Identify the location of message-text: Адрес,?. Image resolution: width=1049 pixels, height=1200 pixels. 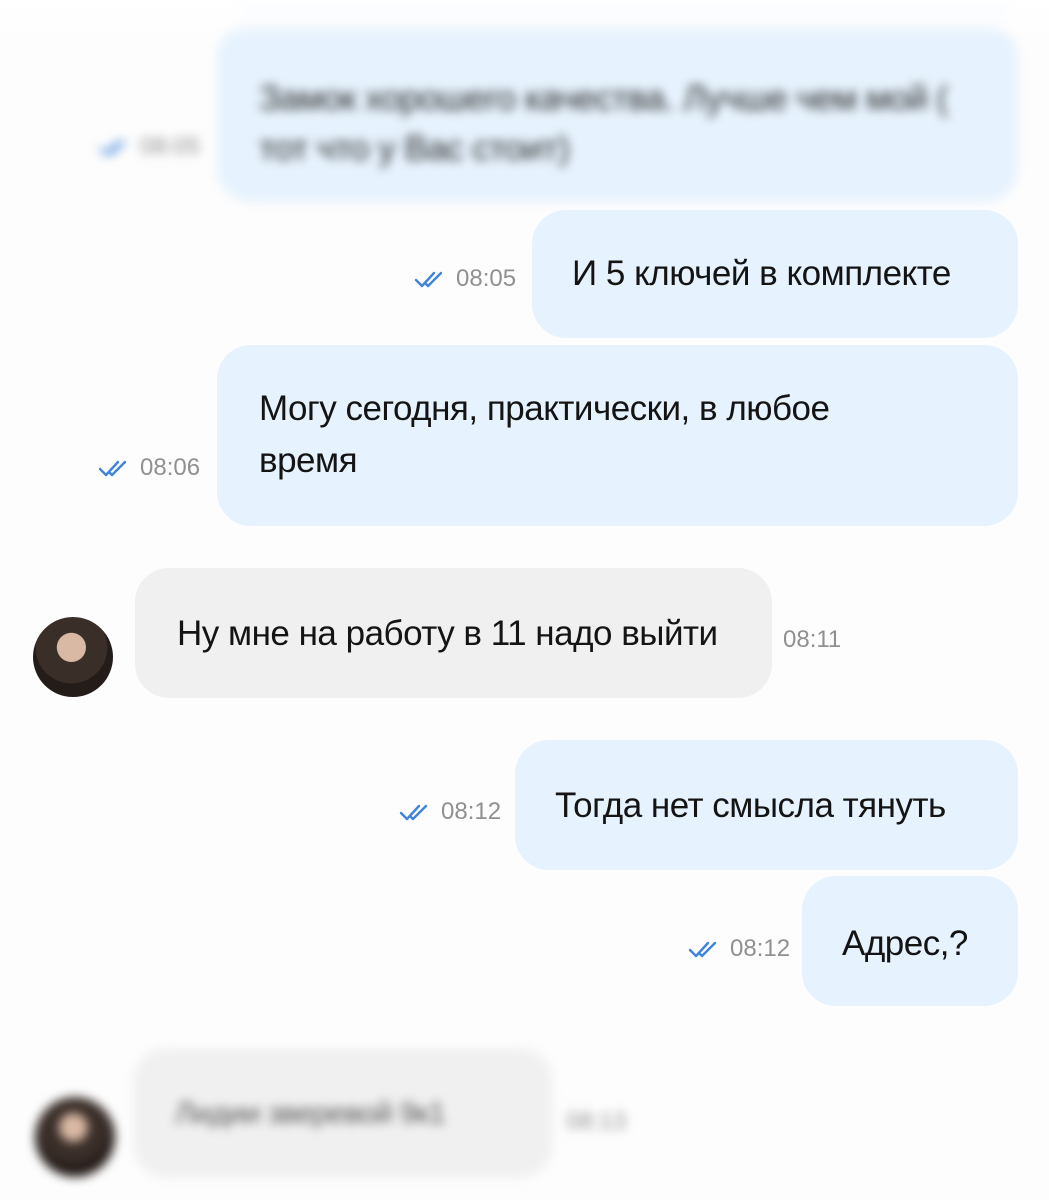
(905, 943).